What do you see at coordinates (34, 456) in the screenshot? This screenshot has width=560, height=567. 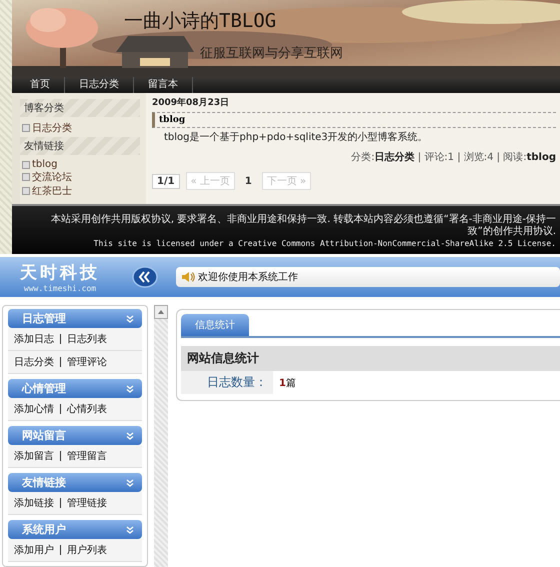 I see `menu-link: 添加留言` at bounding box center [34, 456].